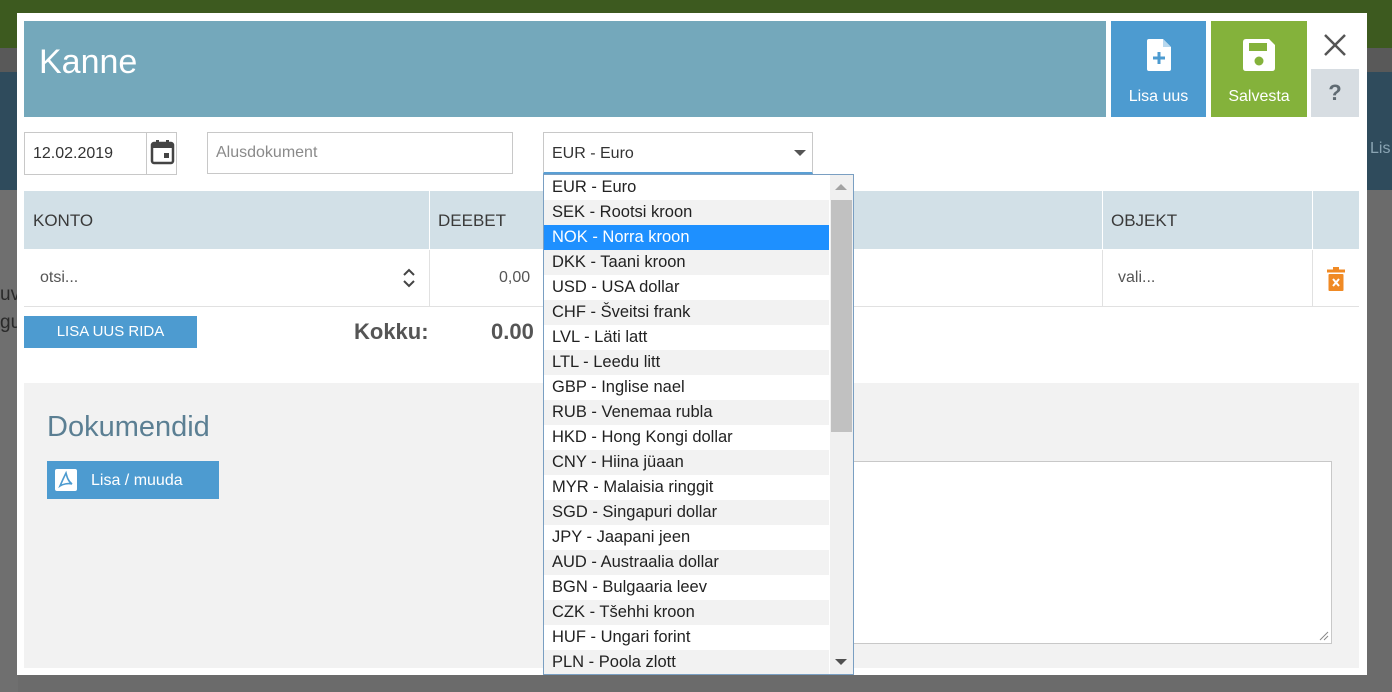 Image resolution: width=1392 pixels, height=692 pixels. What do you see at coordinates (514, 278) in the screenshot?
I see `deebet-input: 0,00` at bounding box center [514, 278].